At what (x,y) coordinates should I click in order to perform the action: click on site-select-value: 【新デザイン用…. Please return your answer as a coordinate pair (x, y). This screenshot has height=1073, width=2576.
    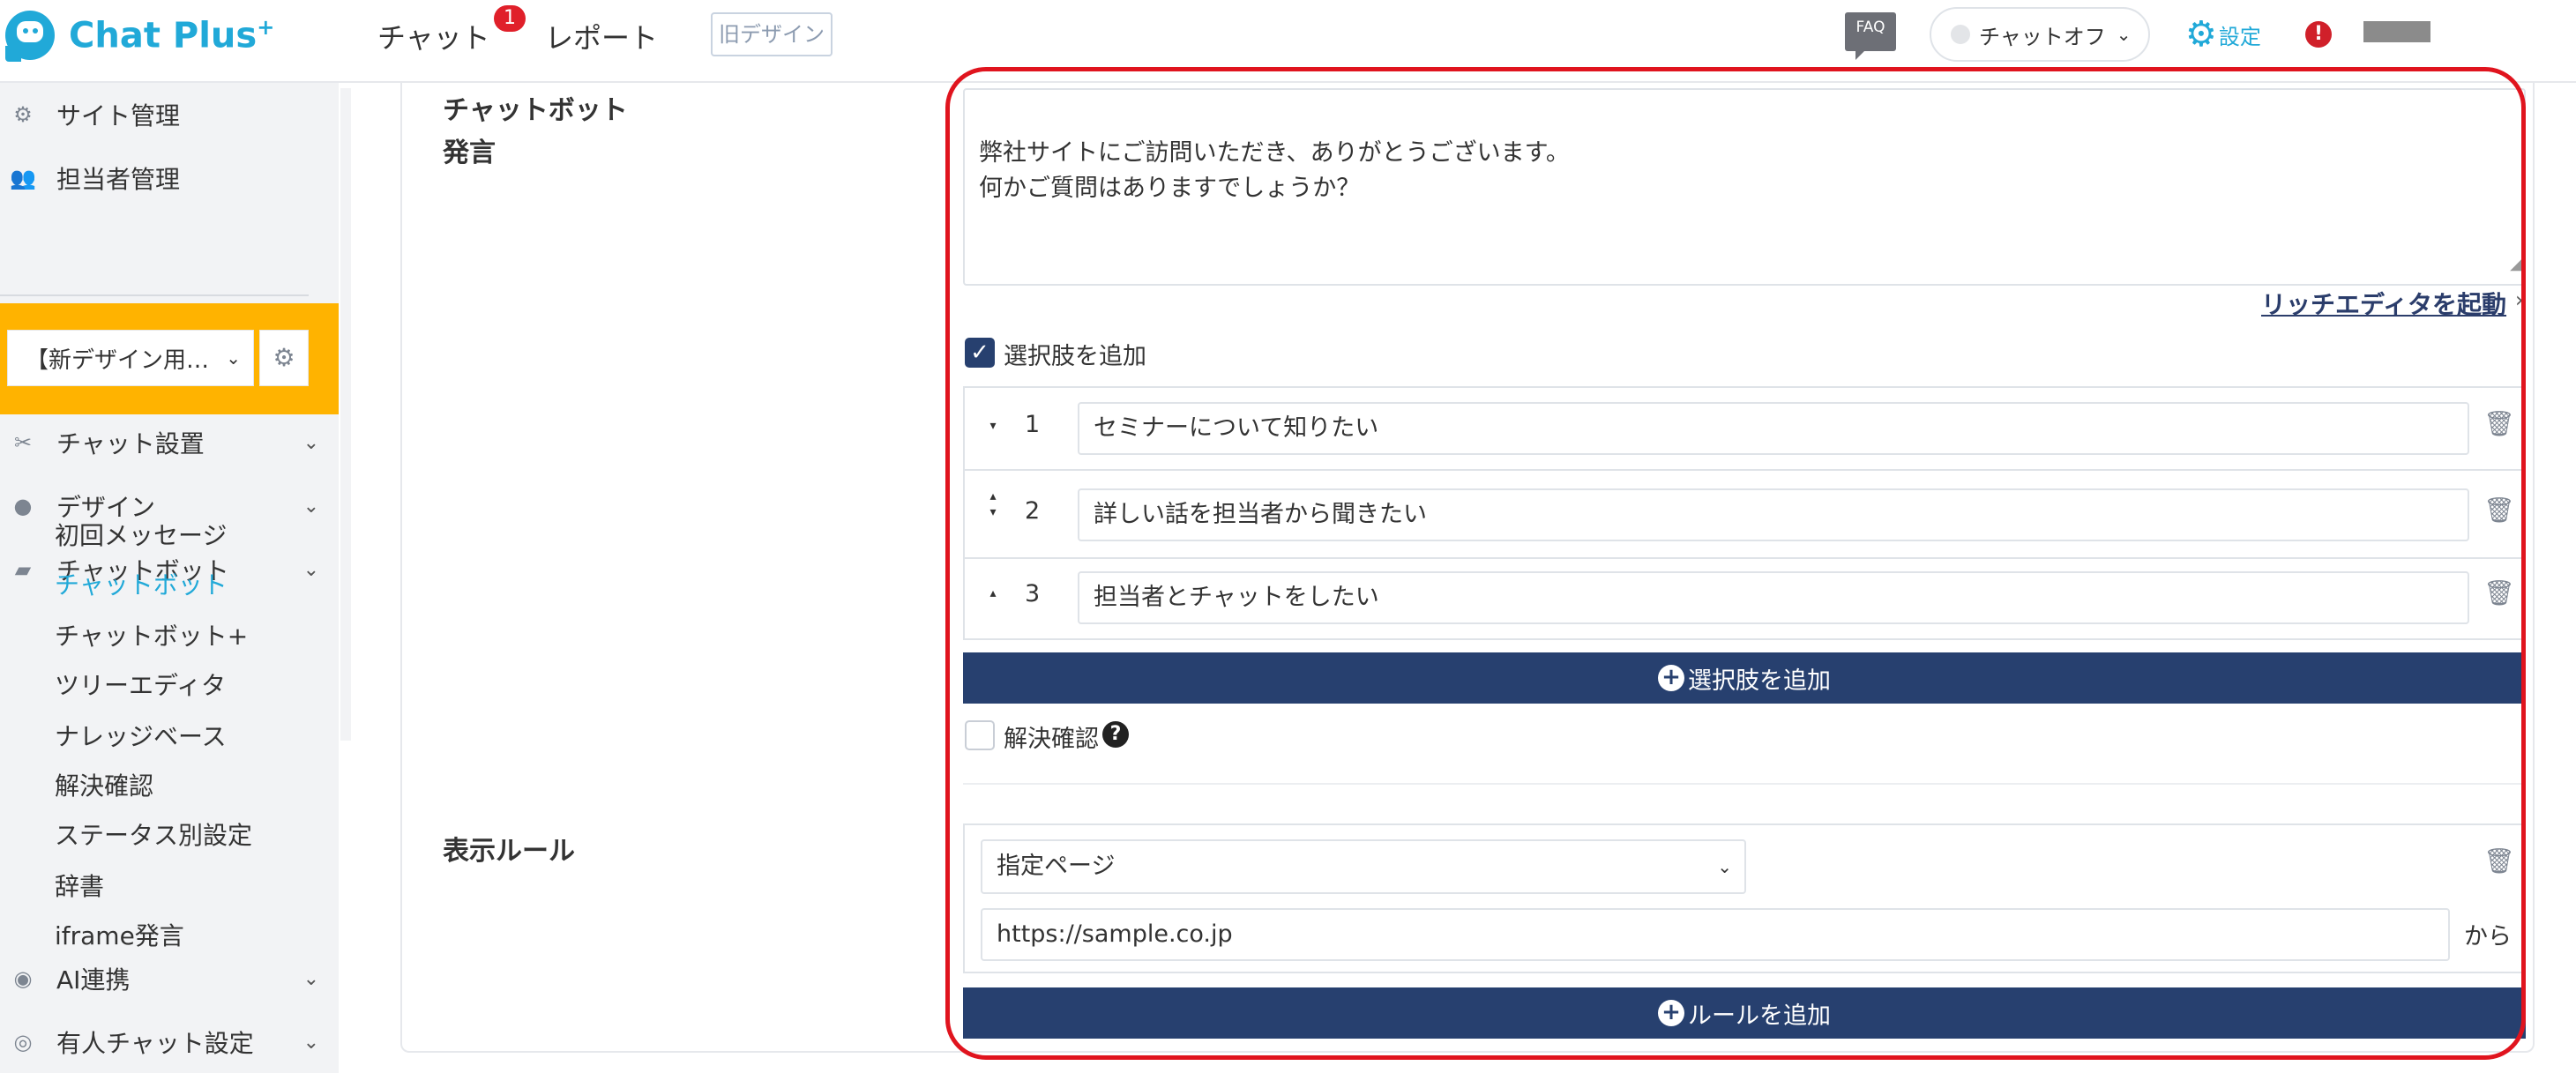
    Looking at the image, I should click on (118, 360).